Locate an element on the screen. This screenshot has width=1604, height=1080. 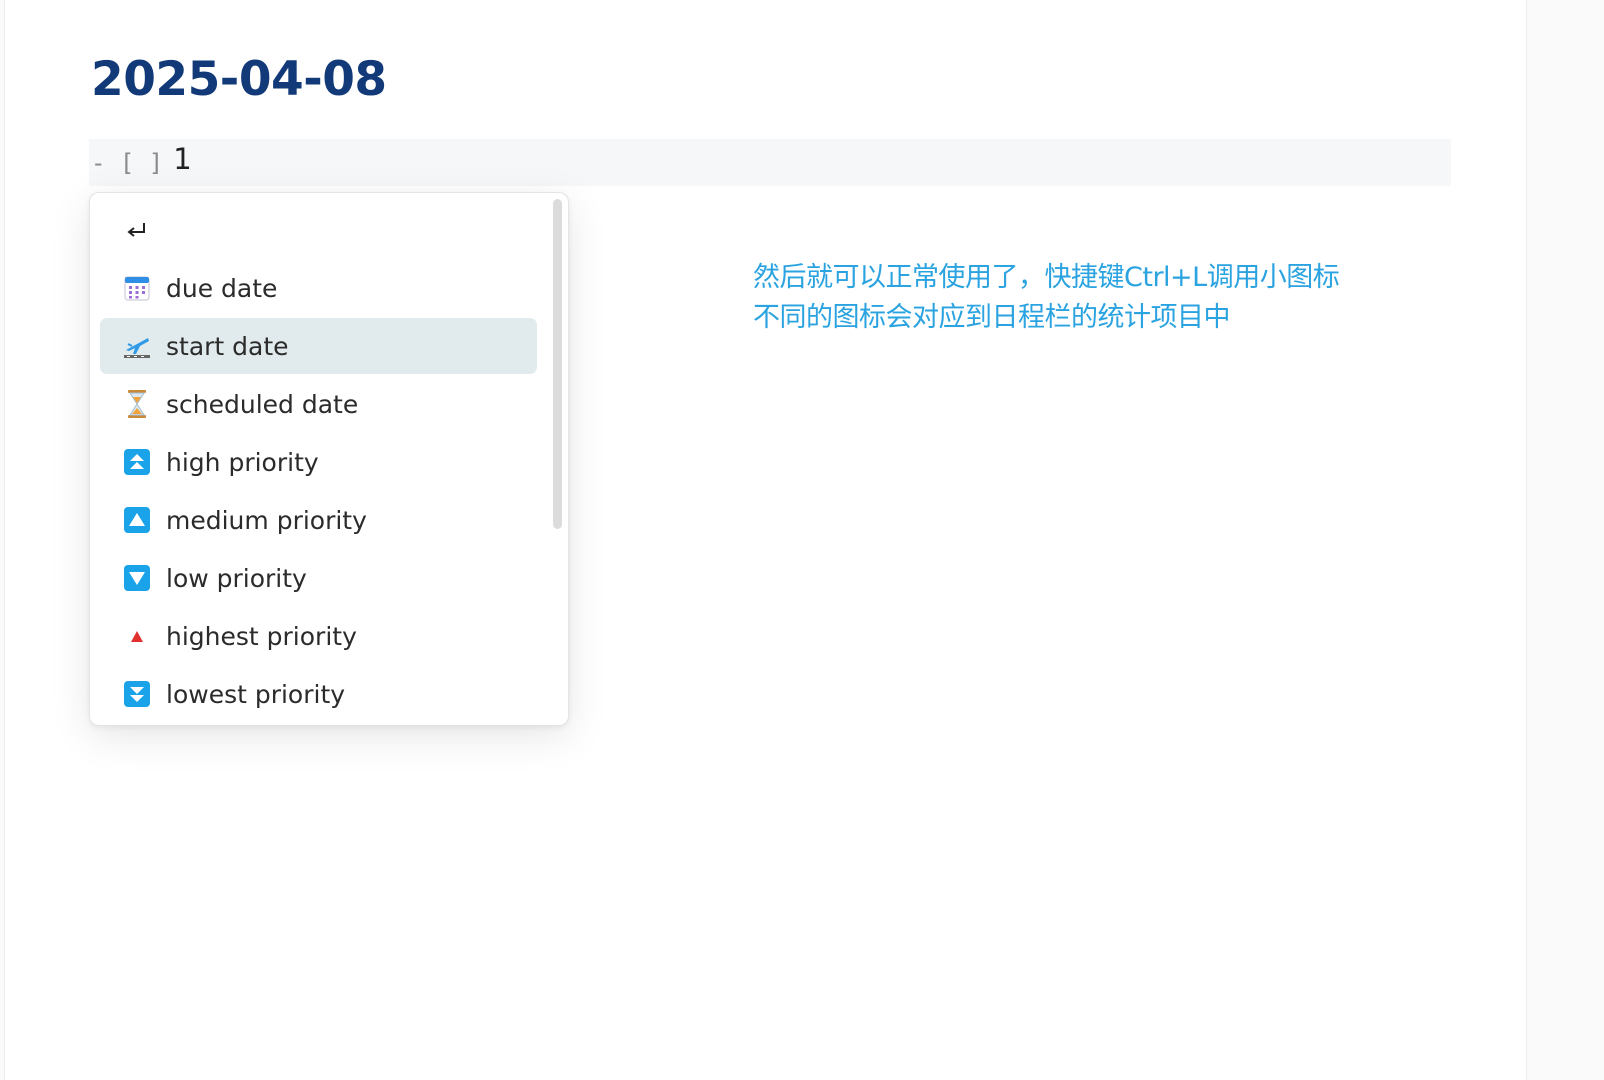
double-up-arrow-icon is located at coordinates (137, 462).